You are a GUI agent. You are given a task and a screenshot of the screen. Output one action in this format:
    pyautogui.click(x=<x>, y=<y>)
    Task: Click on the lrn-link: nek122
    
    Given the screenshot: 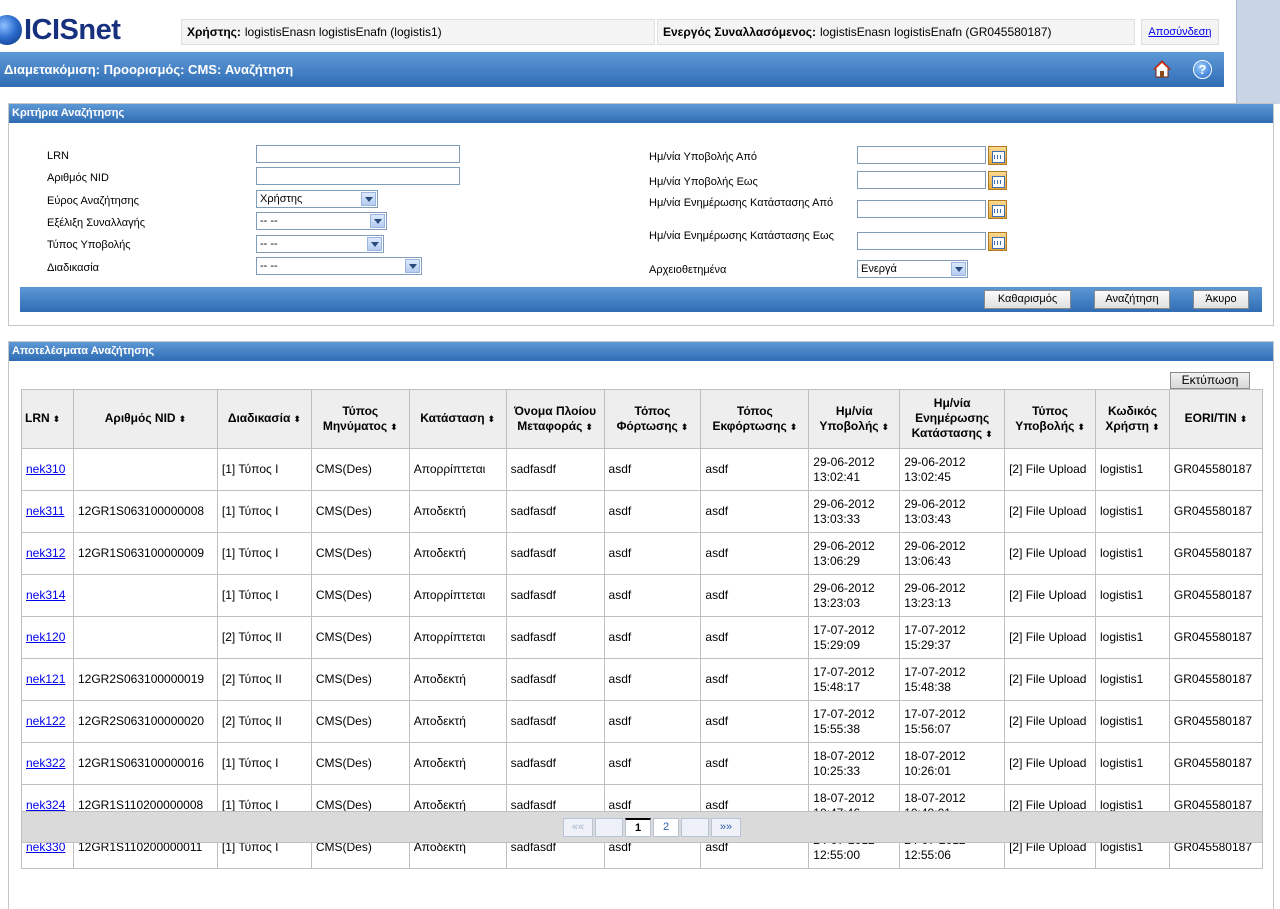 What is the action you would take?
    pyautogui.click(x=45, y=721)
    